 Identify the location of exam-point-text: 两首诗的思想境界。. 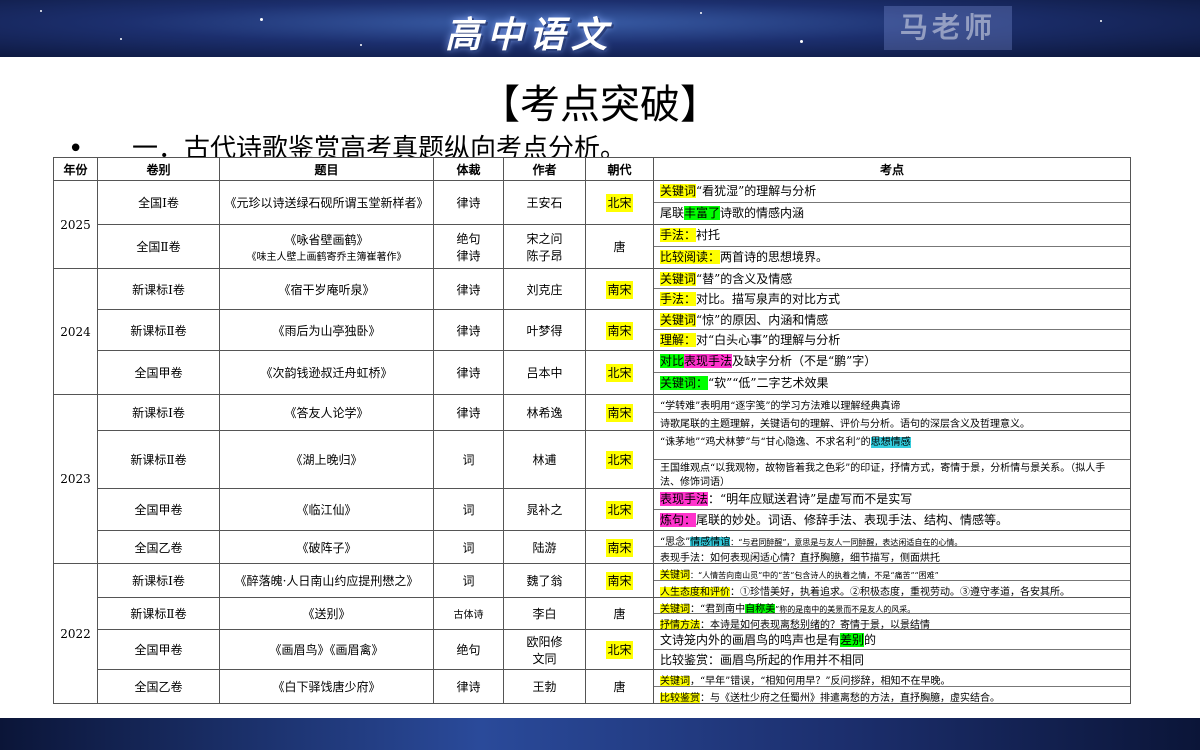
(774, 257).